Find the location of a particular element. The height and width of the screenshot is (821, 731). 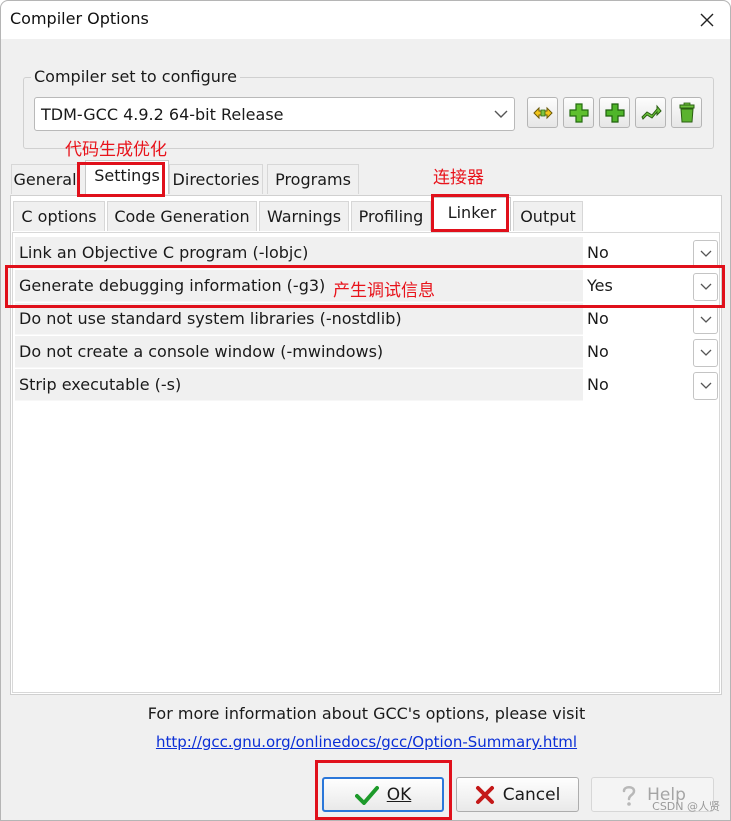

window-title: Compiler Options is located at coordinates (79, 18).